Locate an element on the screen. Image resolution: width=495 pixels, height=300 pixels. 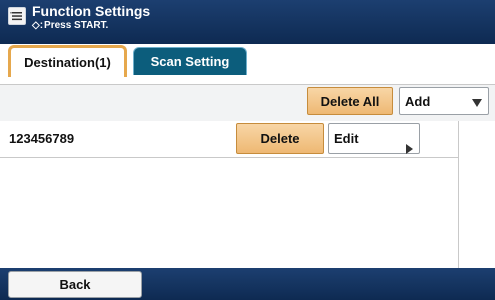
add-label: Add is located at coordinates (418, 101).